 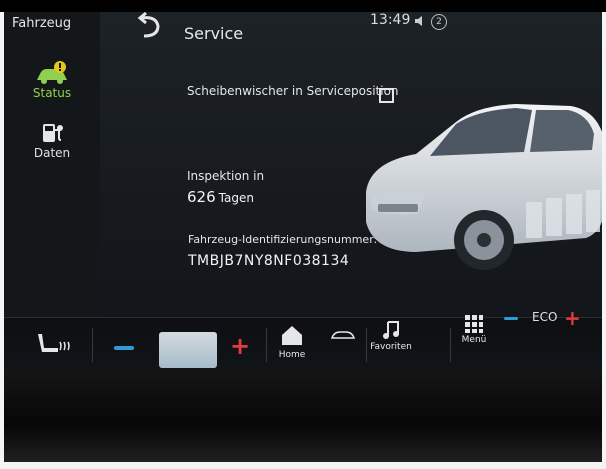 What do you see at coordinates (511, 318) in the screenshot?
I see `fan-decrease-button` at bounding box center [511, 318].